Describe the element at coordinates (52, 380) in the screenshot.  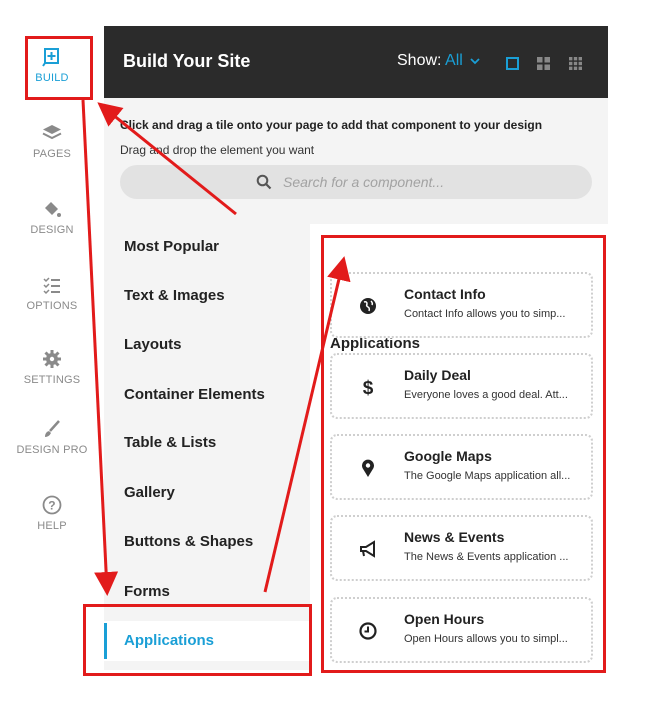
I see `rail-label-settings: SETTINGS` at that location.